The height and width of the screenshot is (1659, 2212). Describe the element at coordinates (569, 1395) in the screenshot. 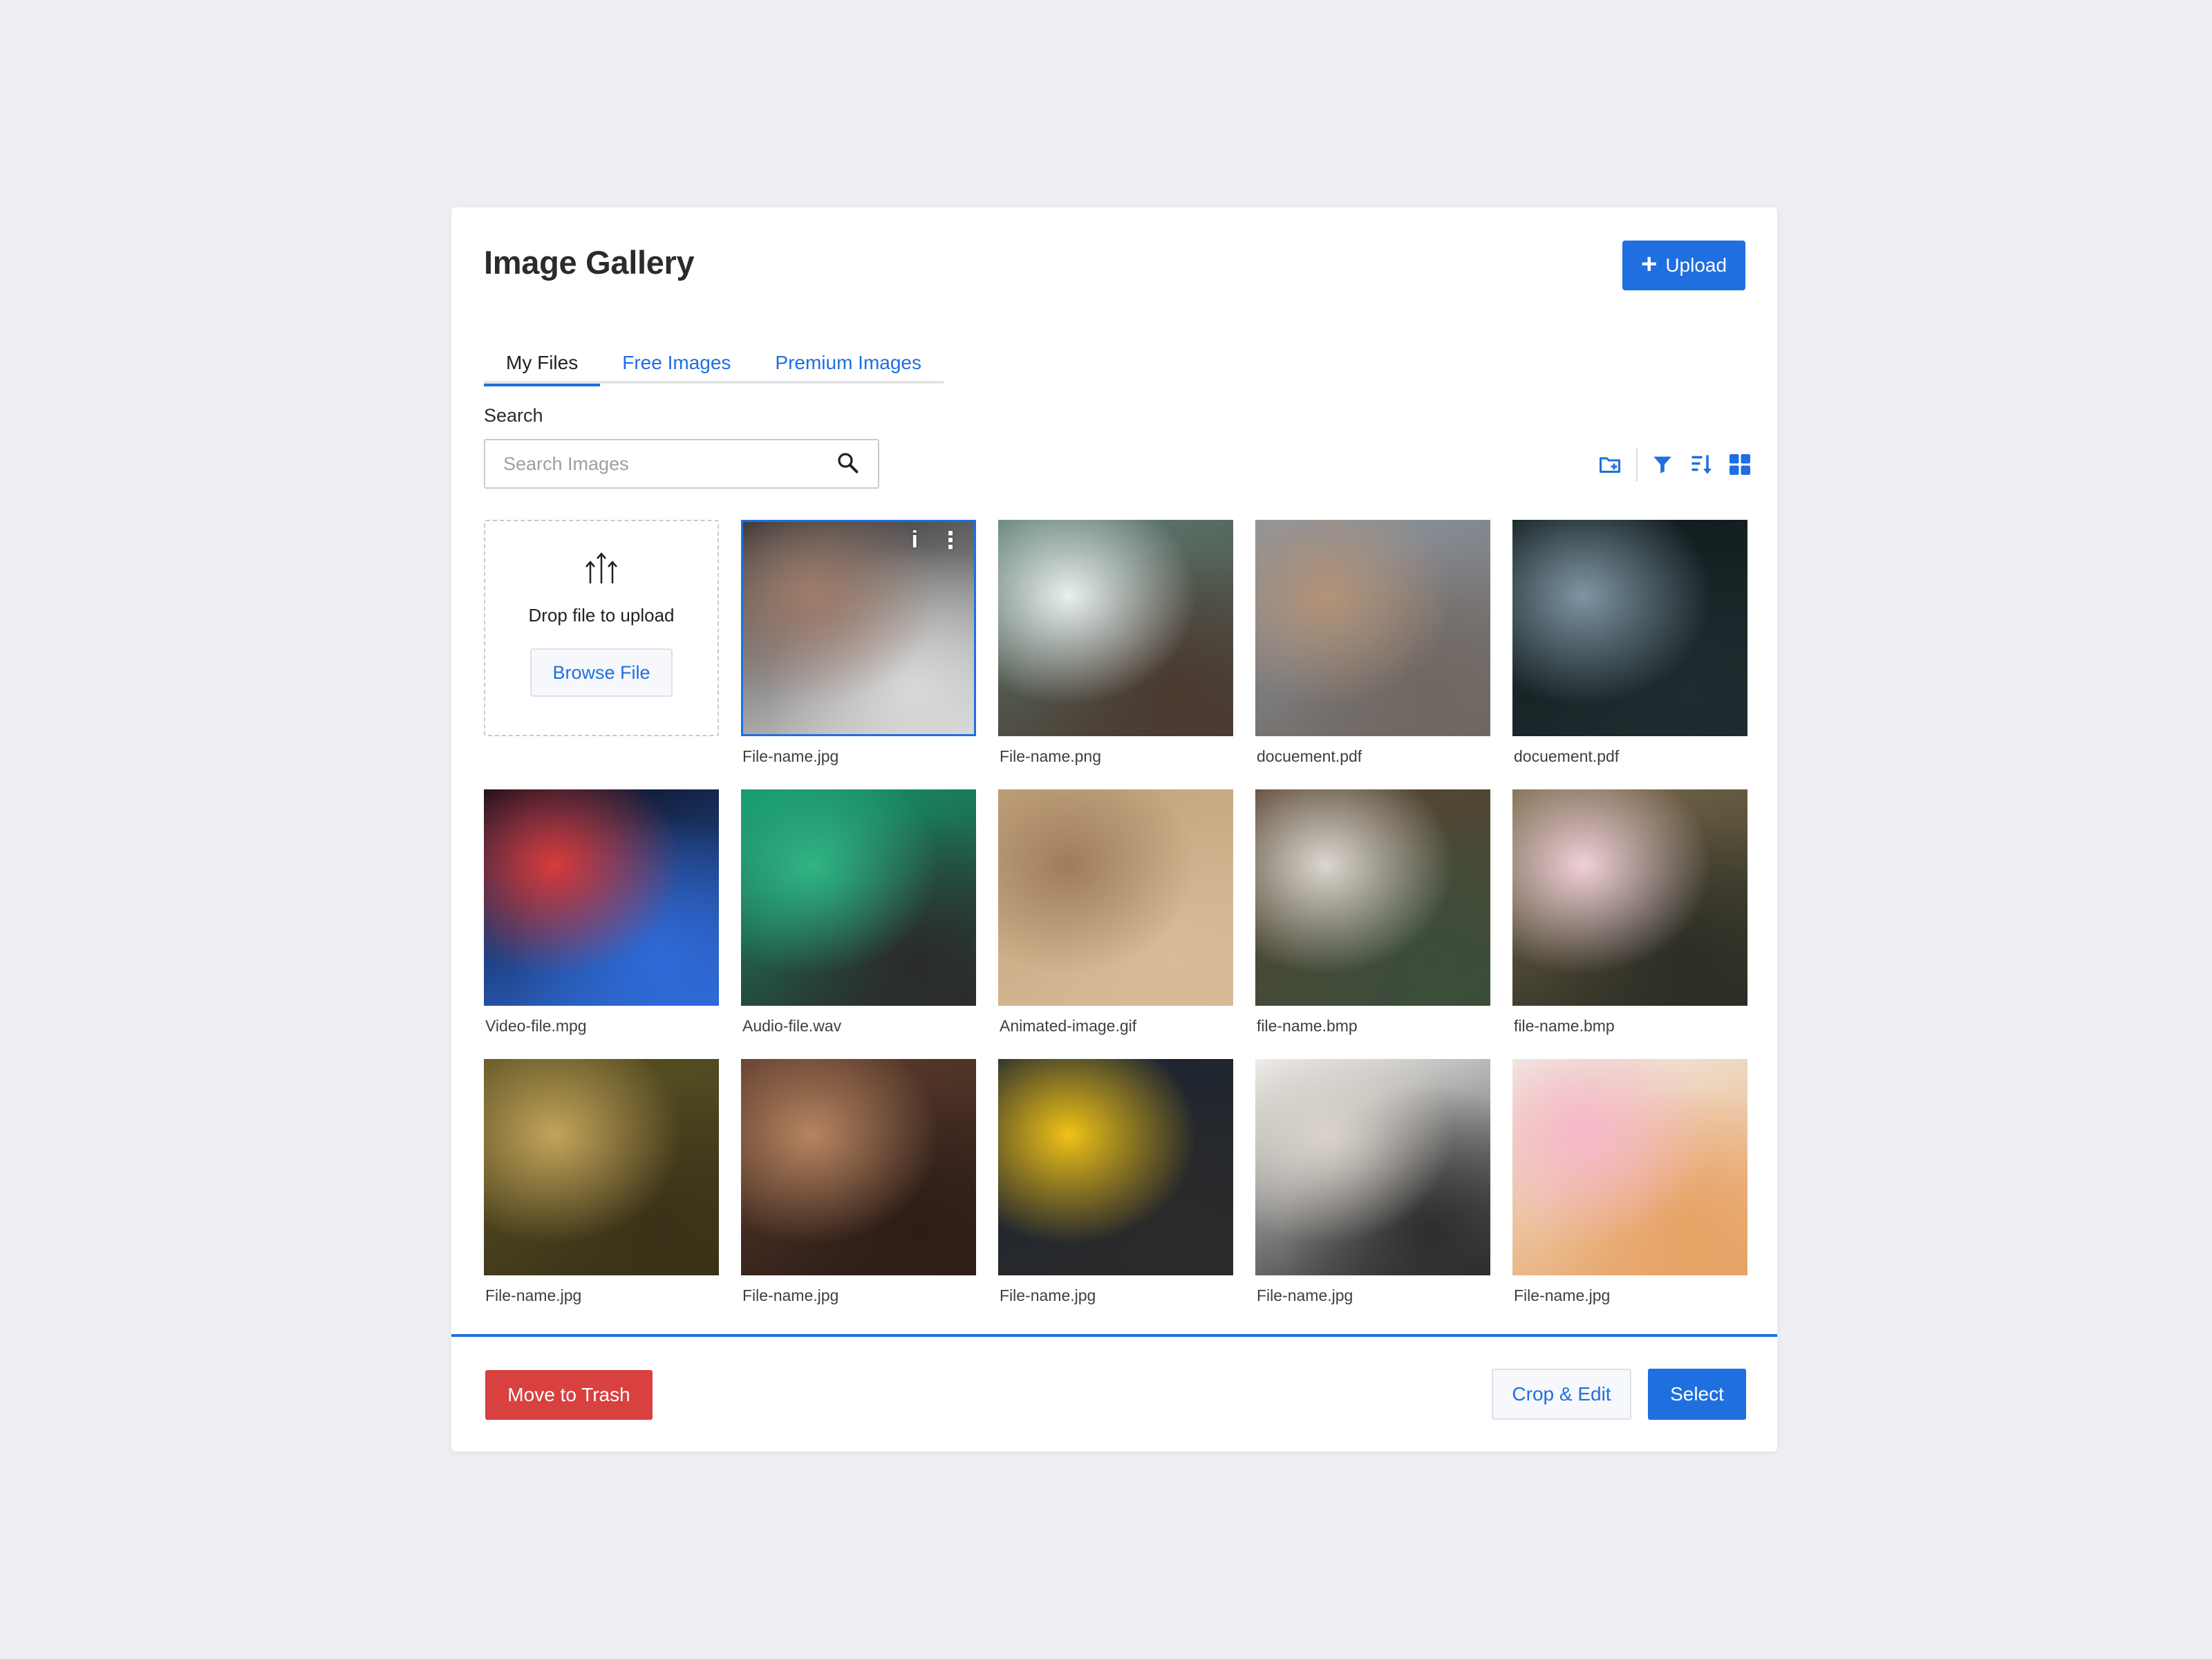

I see `move-to-trash-button: Move to Trash` at that location.